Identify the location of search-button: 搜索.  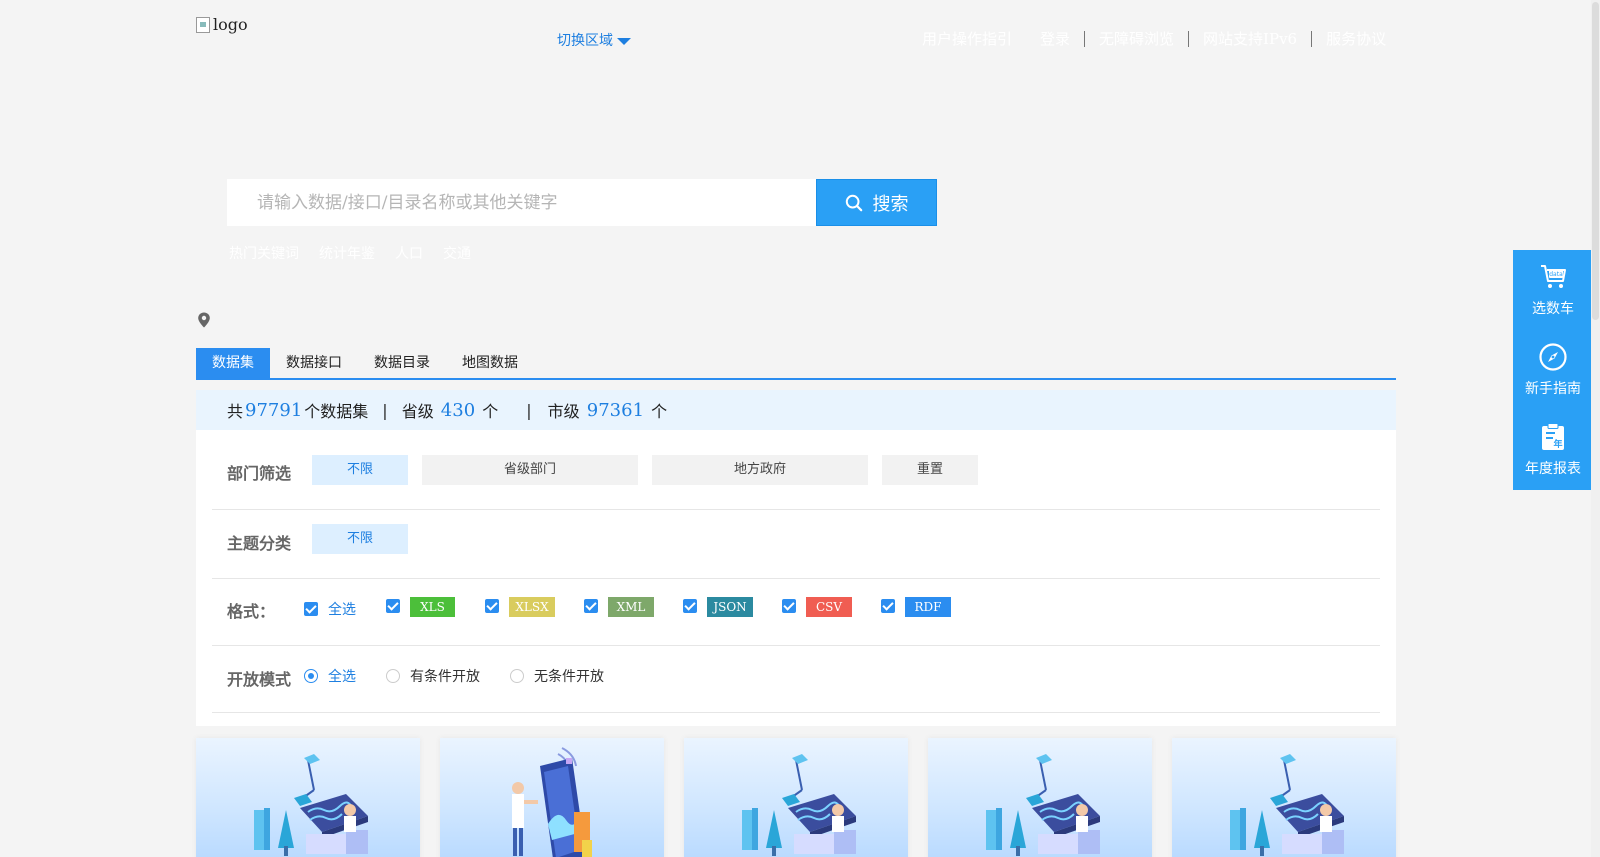
(876, 202).